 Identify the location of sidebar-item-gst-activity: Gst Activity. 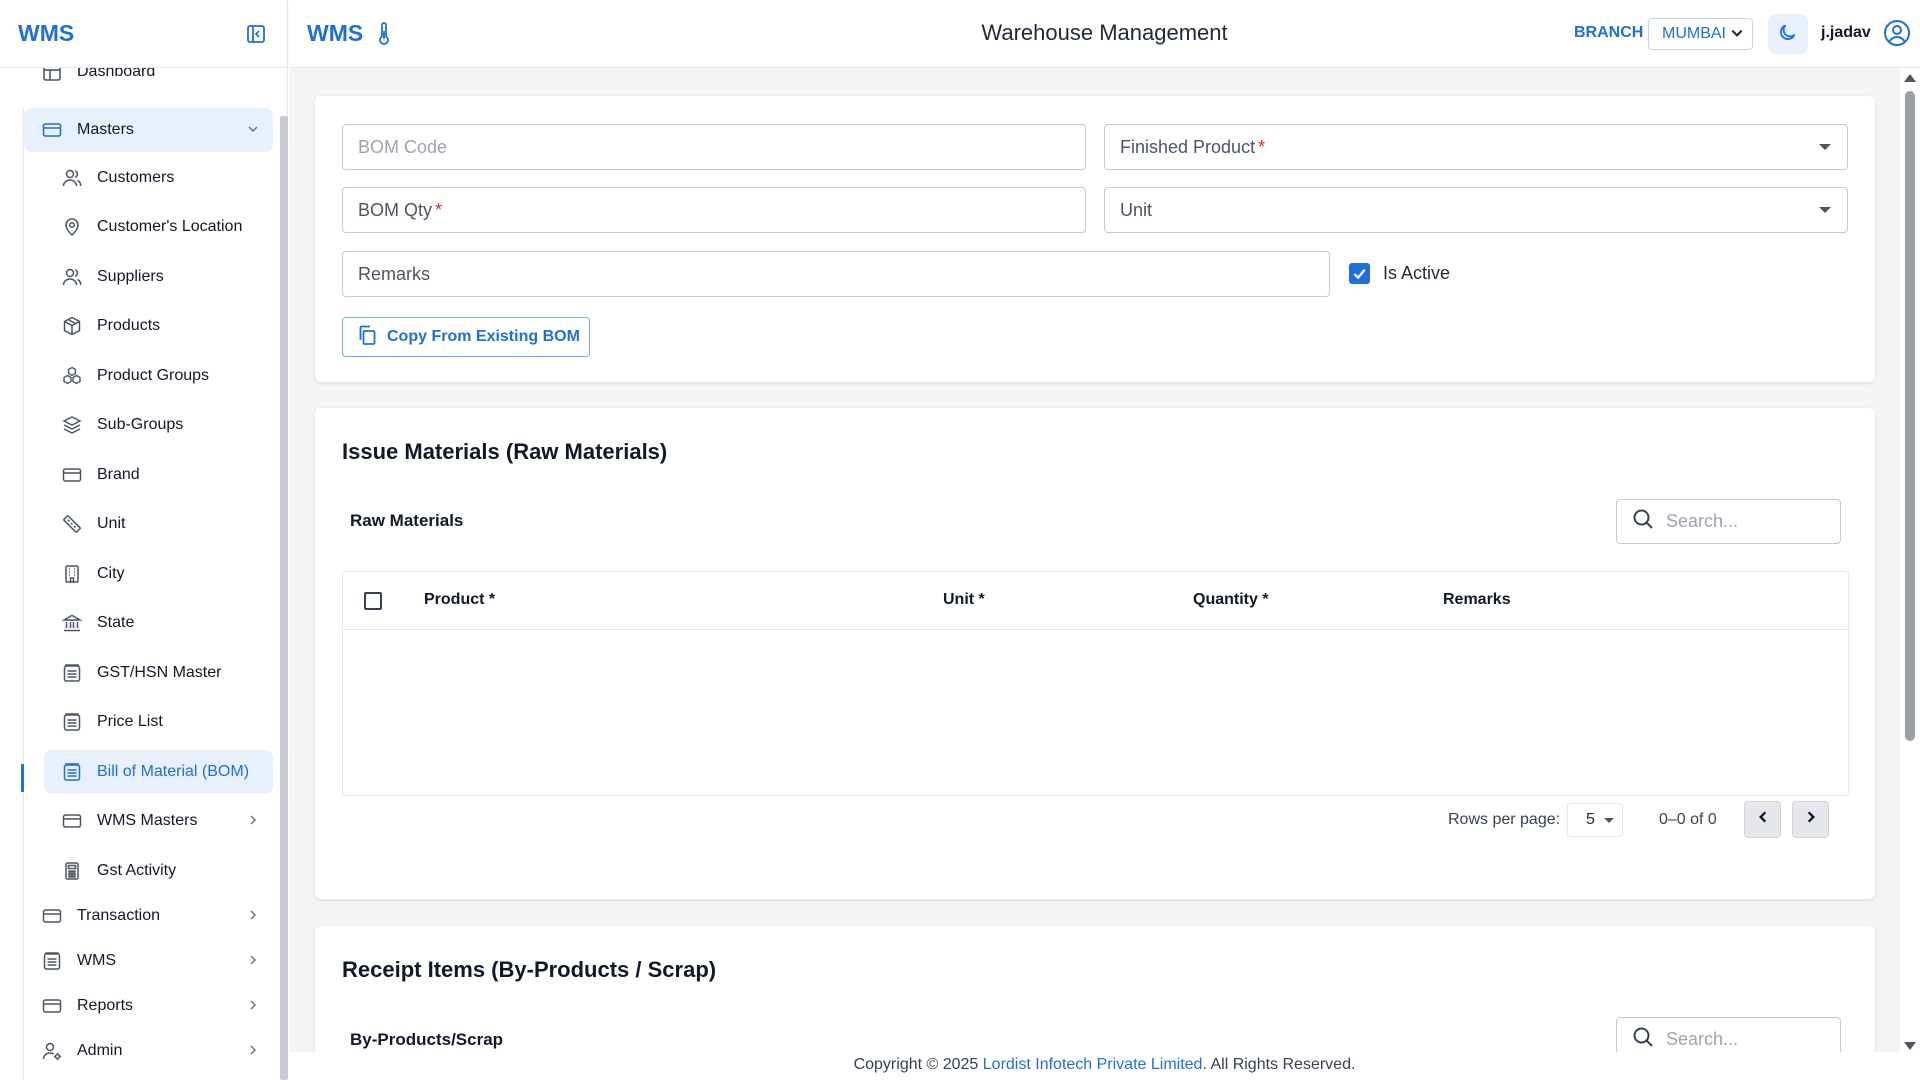
(158, 871).